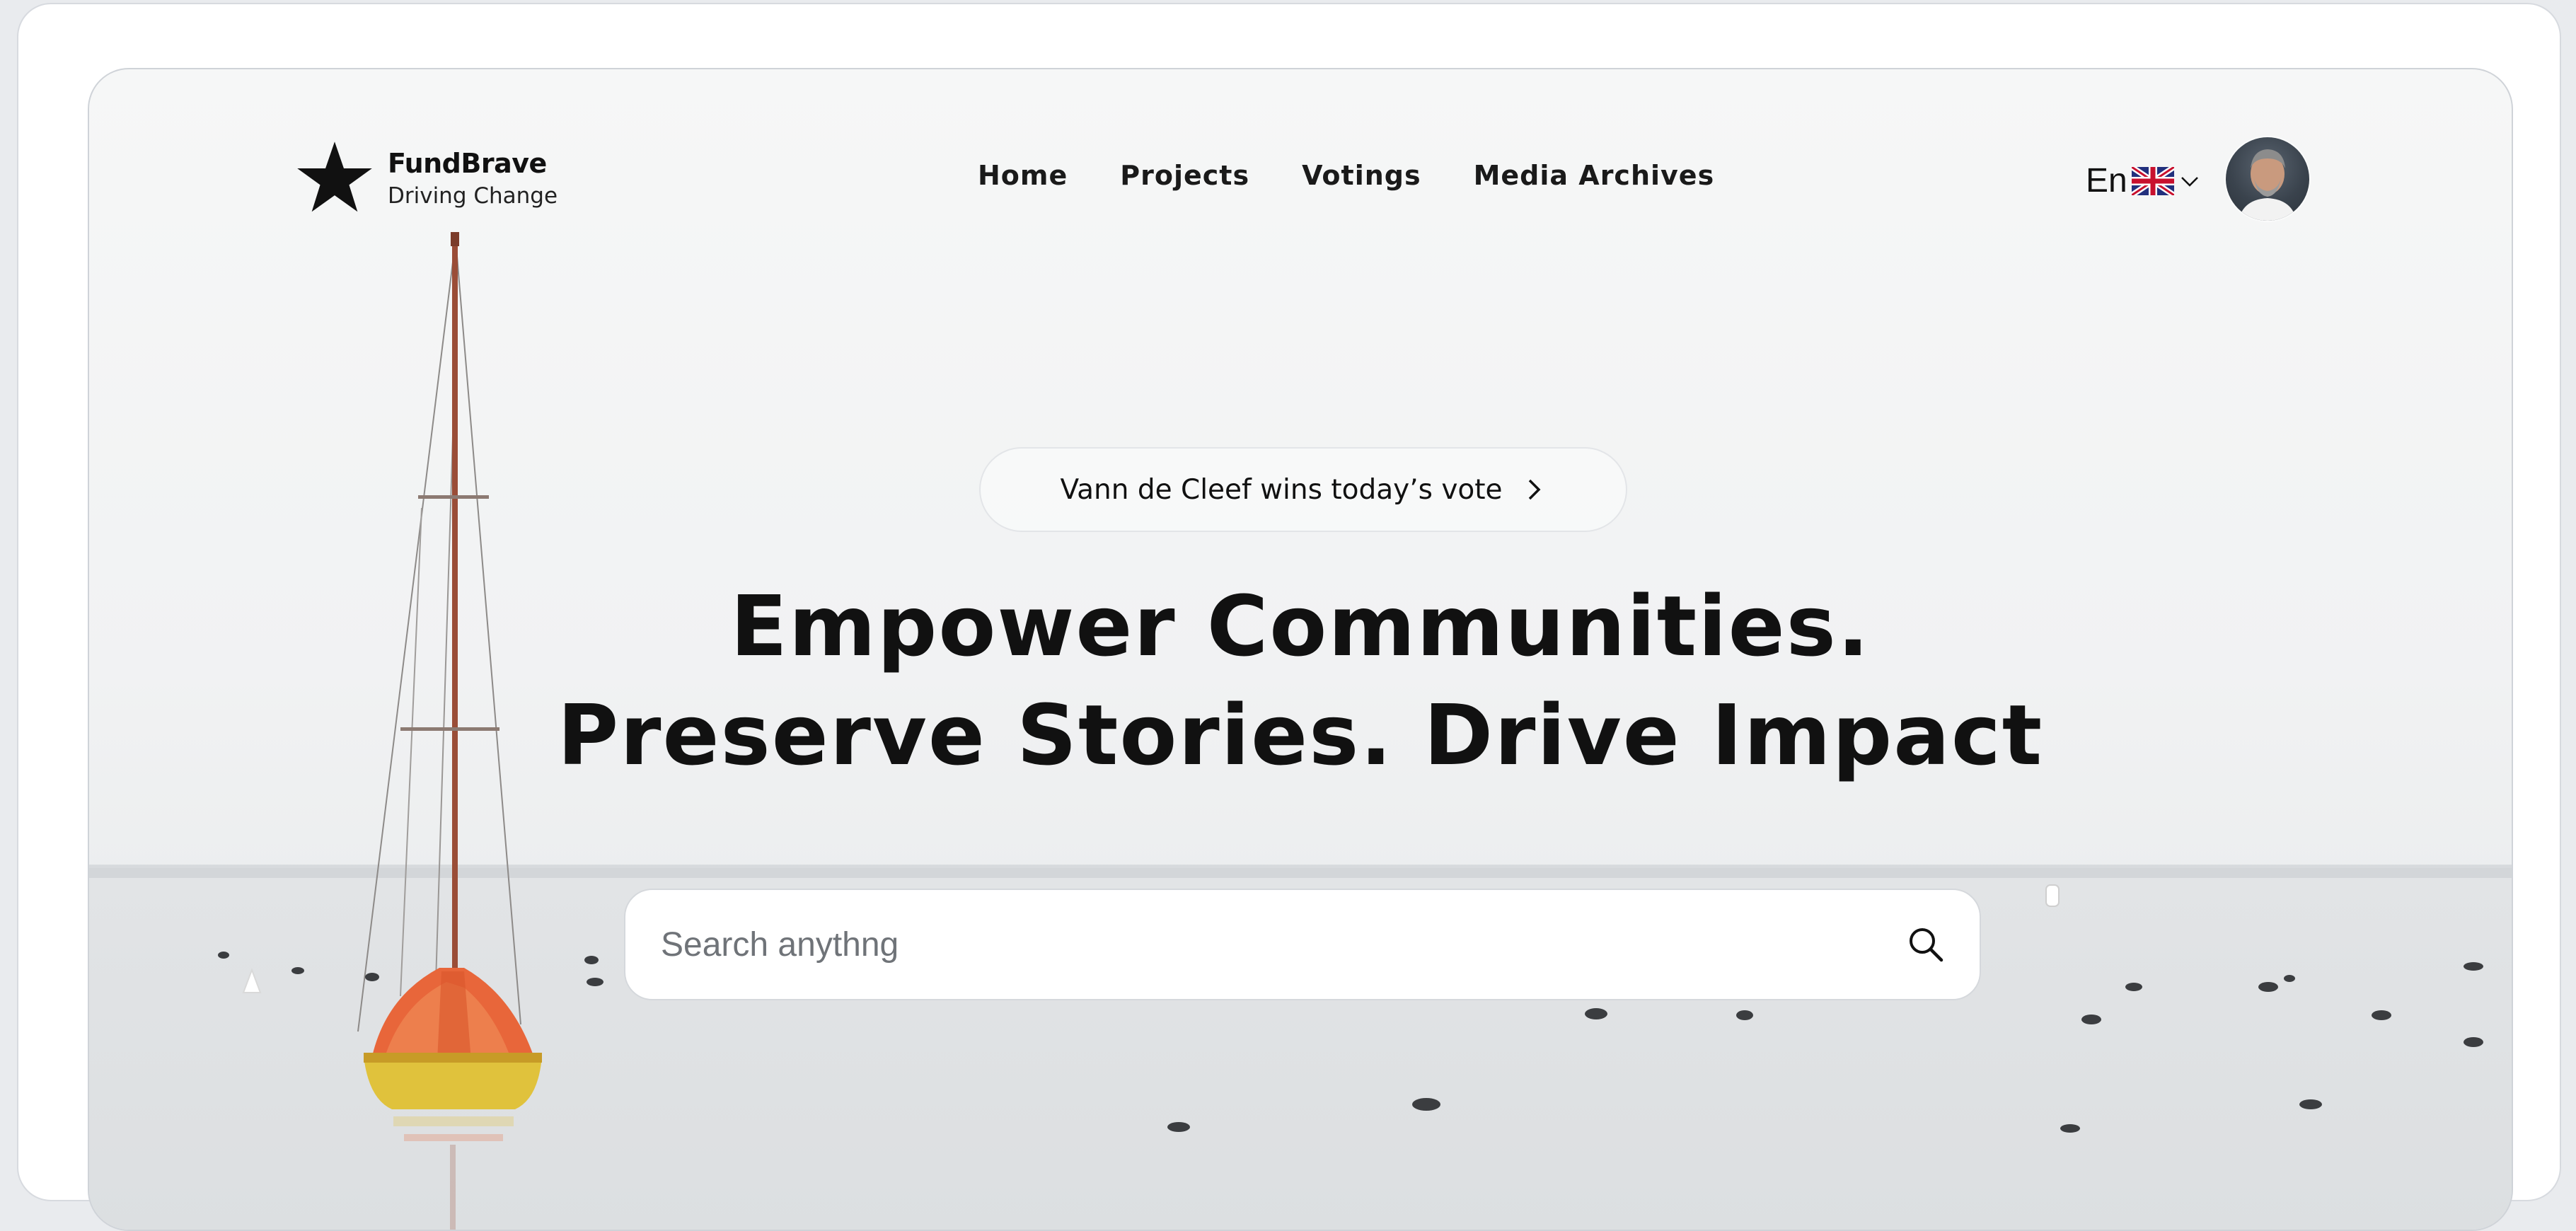 Image resolution: width=2576 pixels, height=1231 pixels. Describe the element at coordinates (334, 176) in the screenshot. I see `star-icon` at that location.